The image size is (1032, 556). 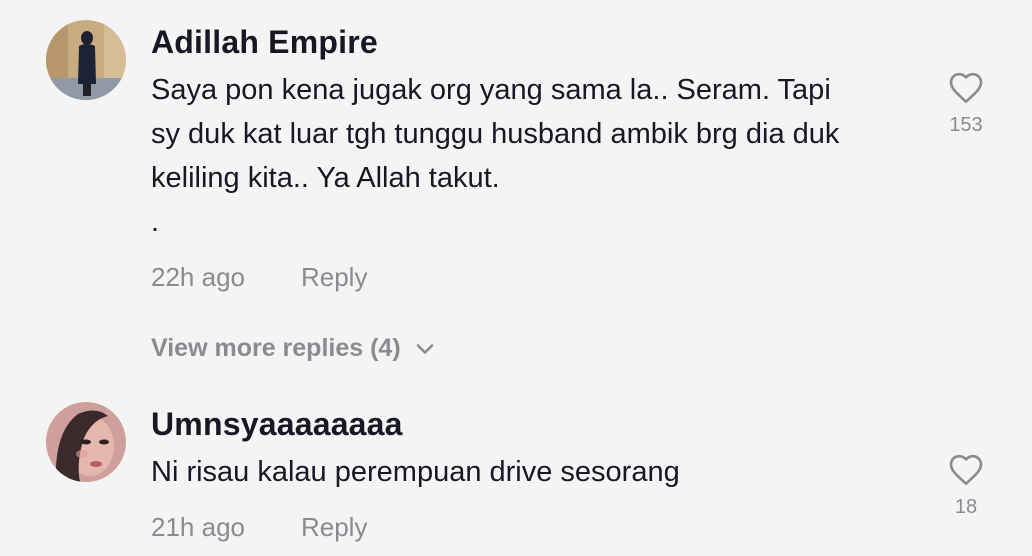 I want to click on comment-meta: 21h ago Reply, so click(x=259, y=527).